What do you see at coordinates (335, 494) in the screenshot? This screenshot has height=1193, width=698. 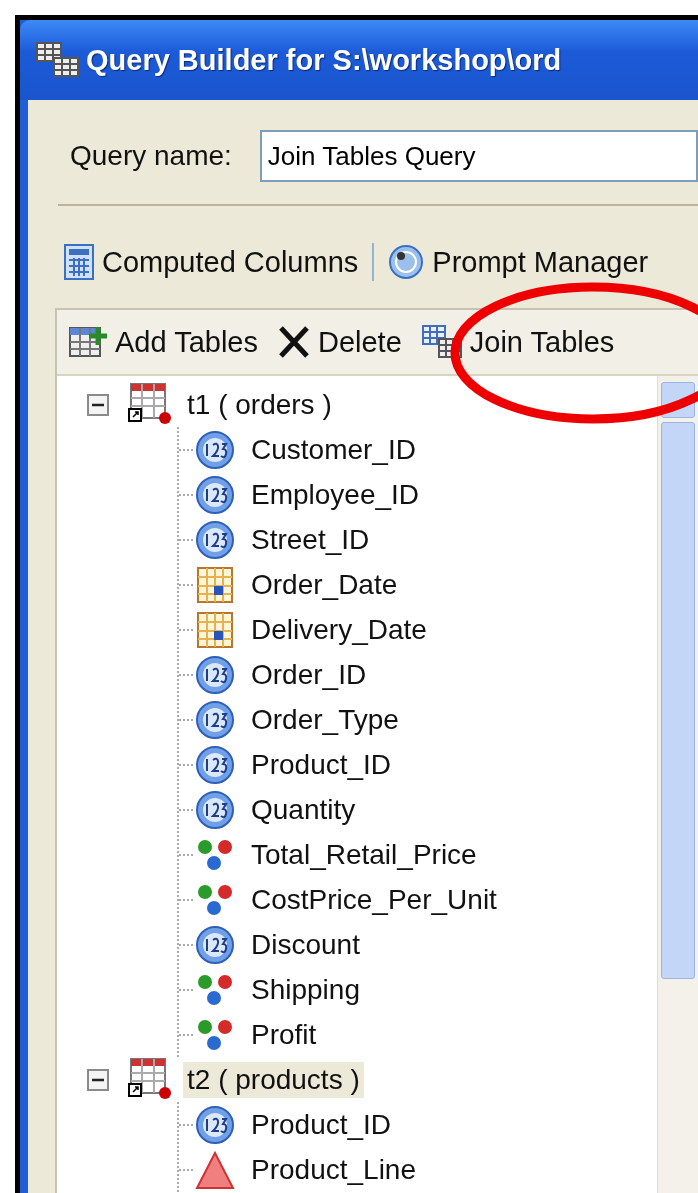 I see `column-node: Employee_ID` at bounding box center [335, 494].